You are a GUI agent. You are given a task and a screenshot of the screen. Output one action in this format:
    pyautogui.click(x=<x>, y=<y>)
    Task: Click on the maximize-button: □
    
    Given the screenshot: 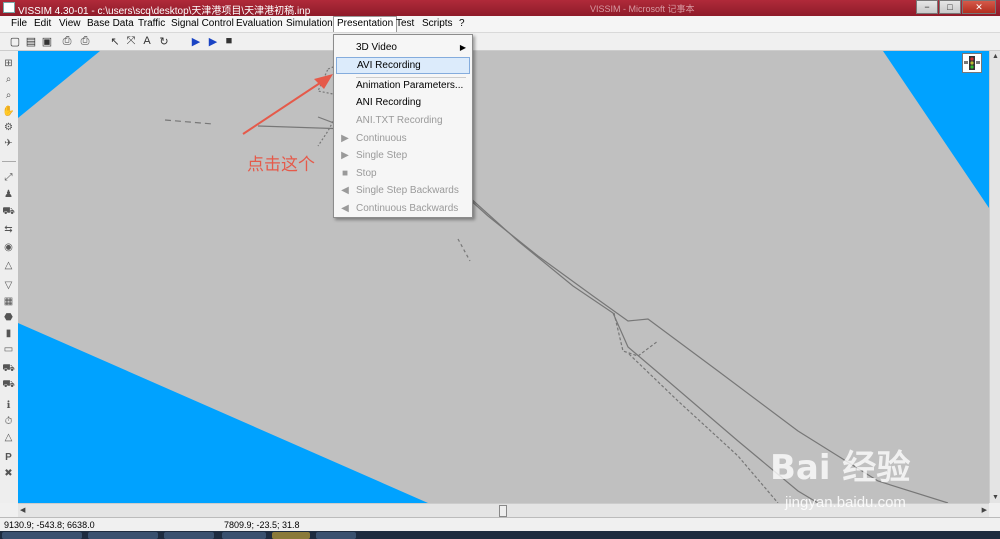 What is the action you would take?
    pyautogui.click(x=950, y=7)
    